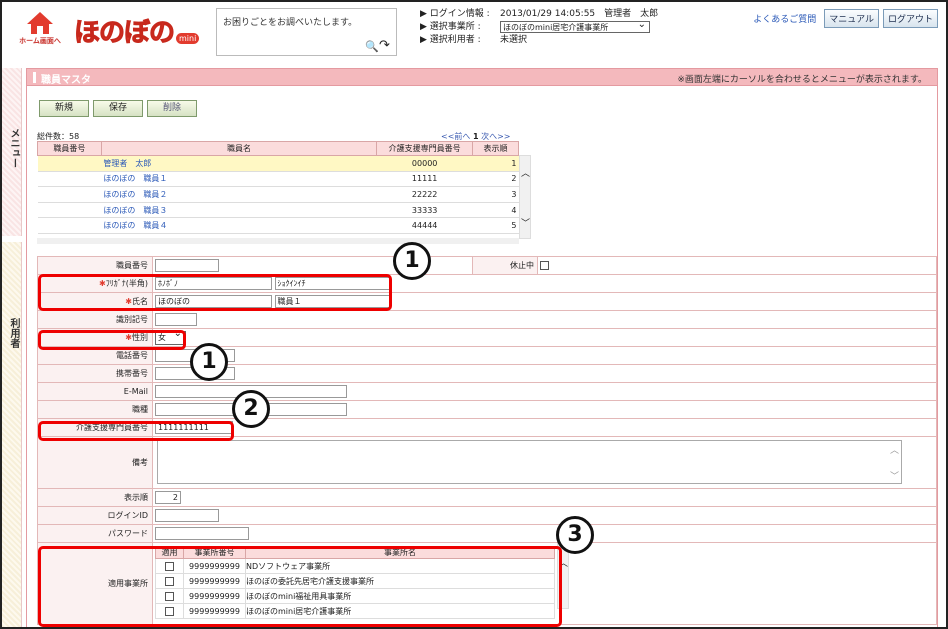  What do you see at coordinates (187, 515) in the screenshot?
I see `login-id-input` at bounding box center [187, 515].